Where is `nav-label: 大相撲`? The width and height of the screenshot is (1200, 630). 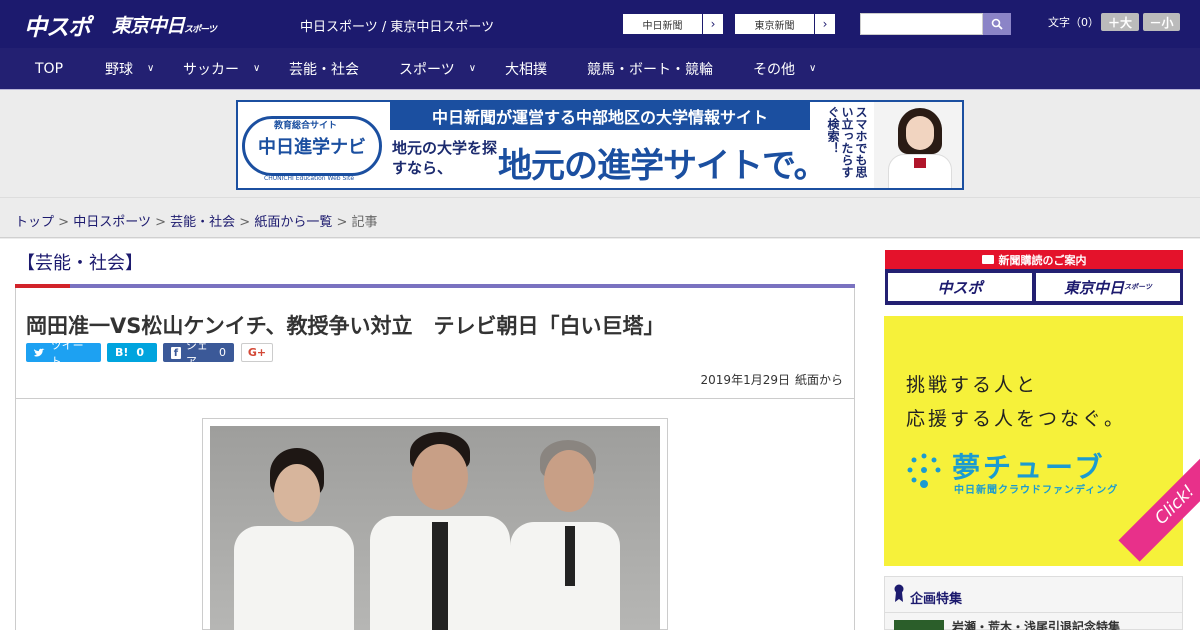 nav-label: 大相撲 is located at coordinates (526, 69).